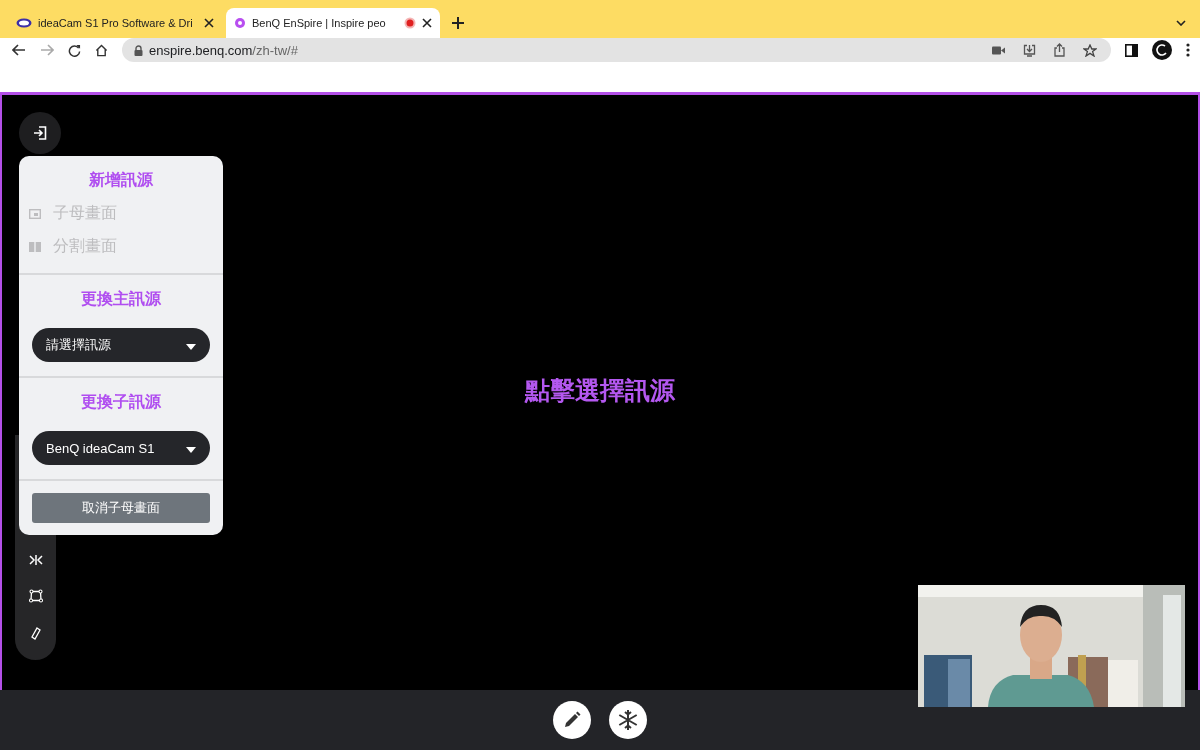  What do you see at coordinates (121, 402) in the screenshot?
I see `section-title: 更換子訊源` at bounding box center [121, 402].